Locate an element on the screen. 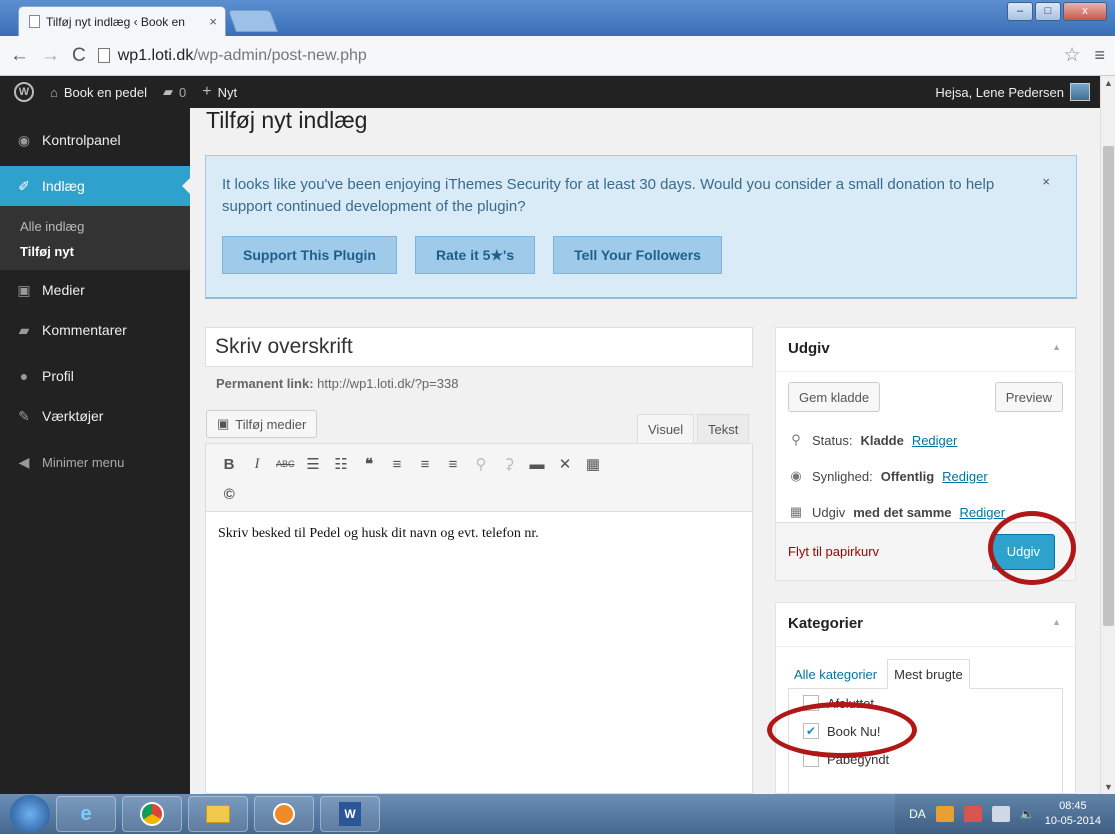  sidebar-item-media: ▣ Medier is located at coordinates (95, 290).